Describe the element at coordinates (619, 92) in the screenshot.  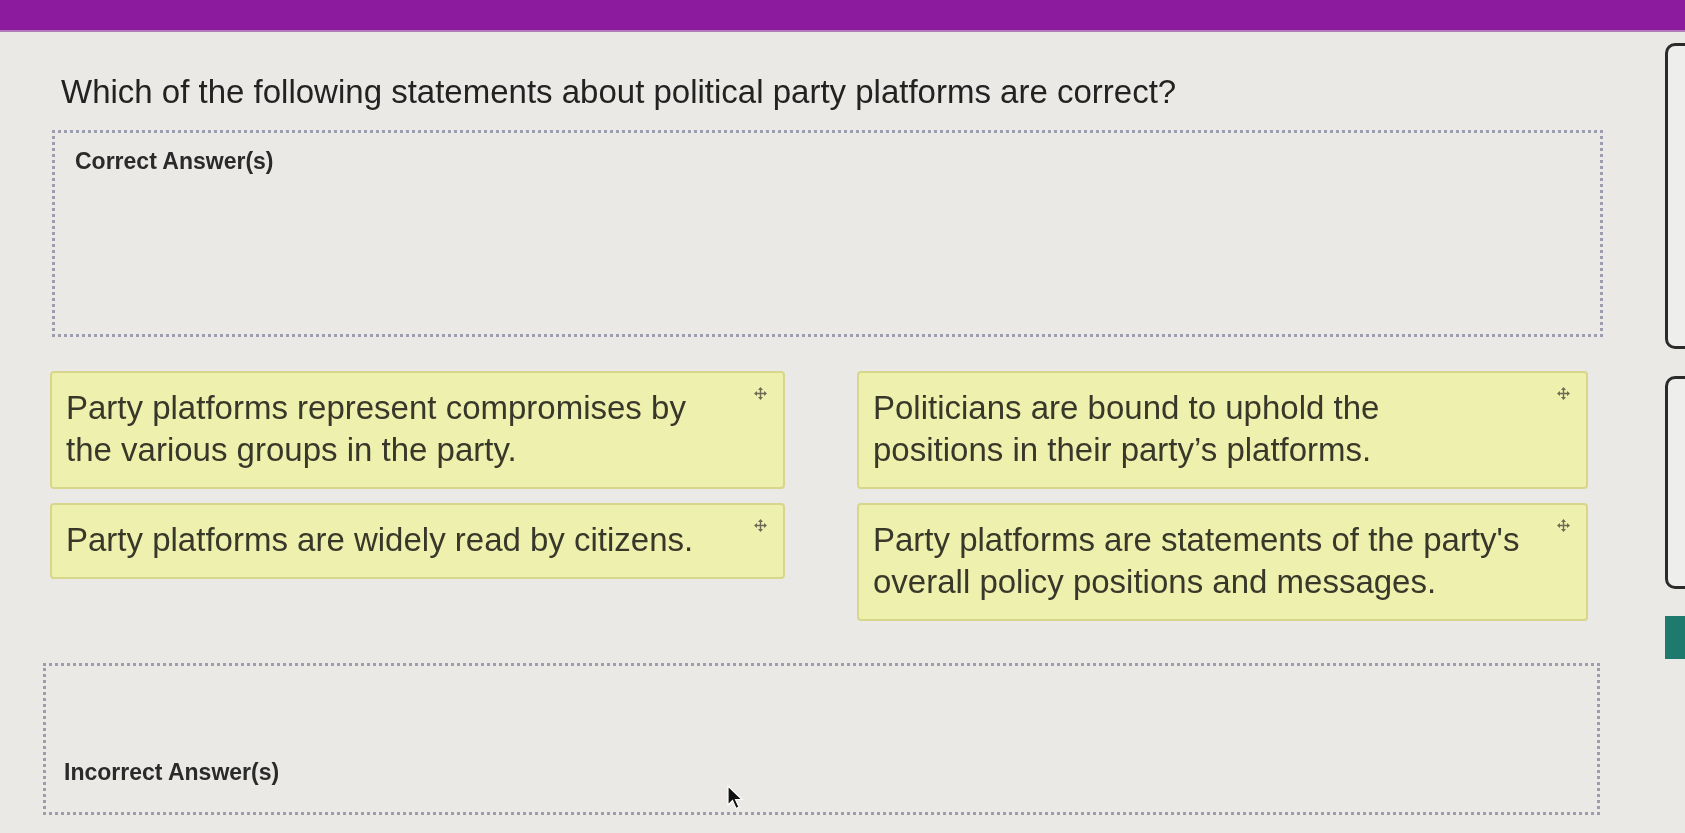
I see `question-text: Which of the following statements about political party platforms are correct?` at that location.